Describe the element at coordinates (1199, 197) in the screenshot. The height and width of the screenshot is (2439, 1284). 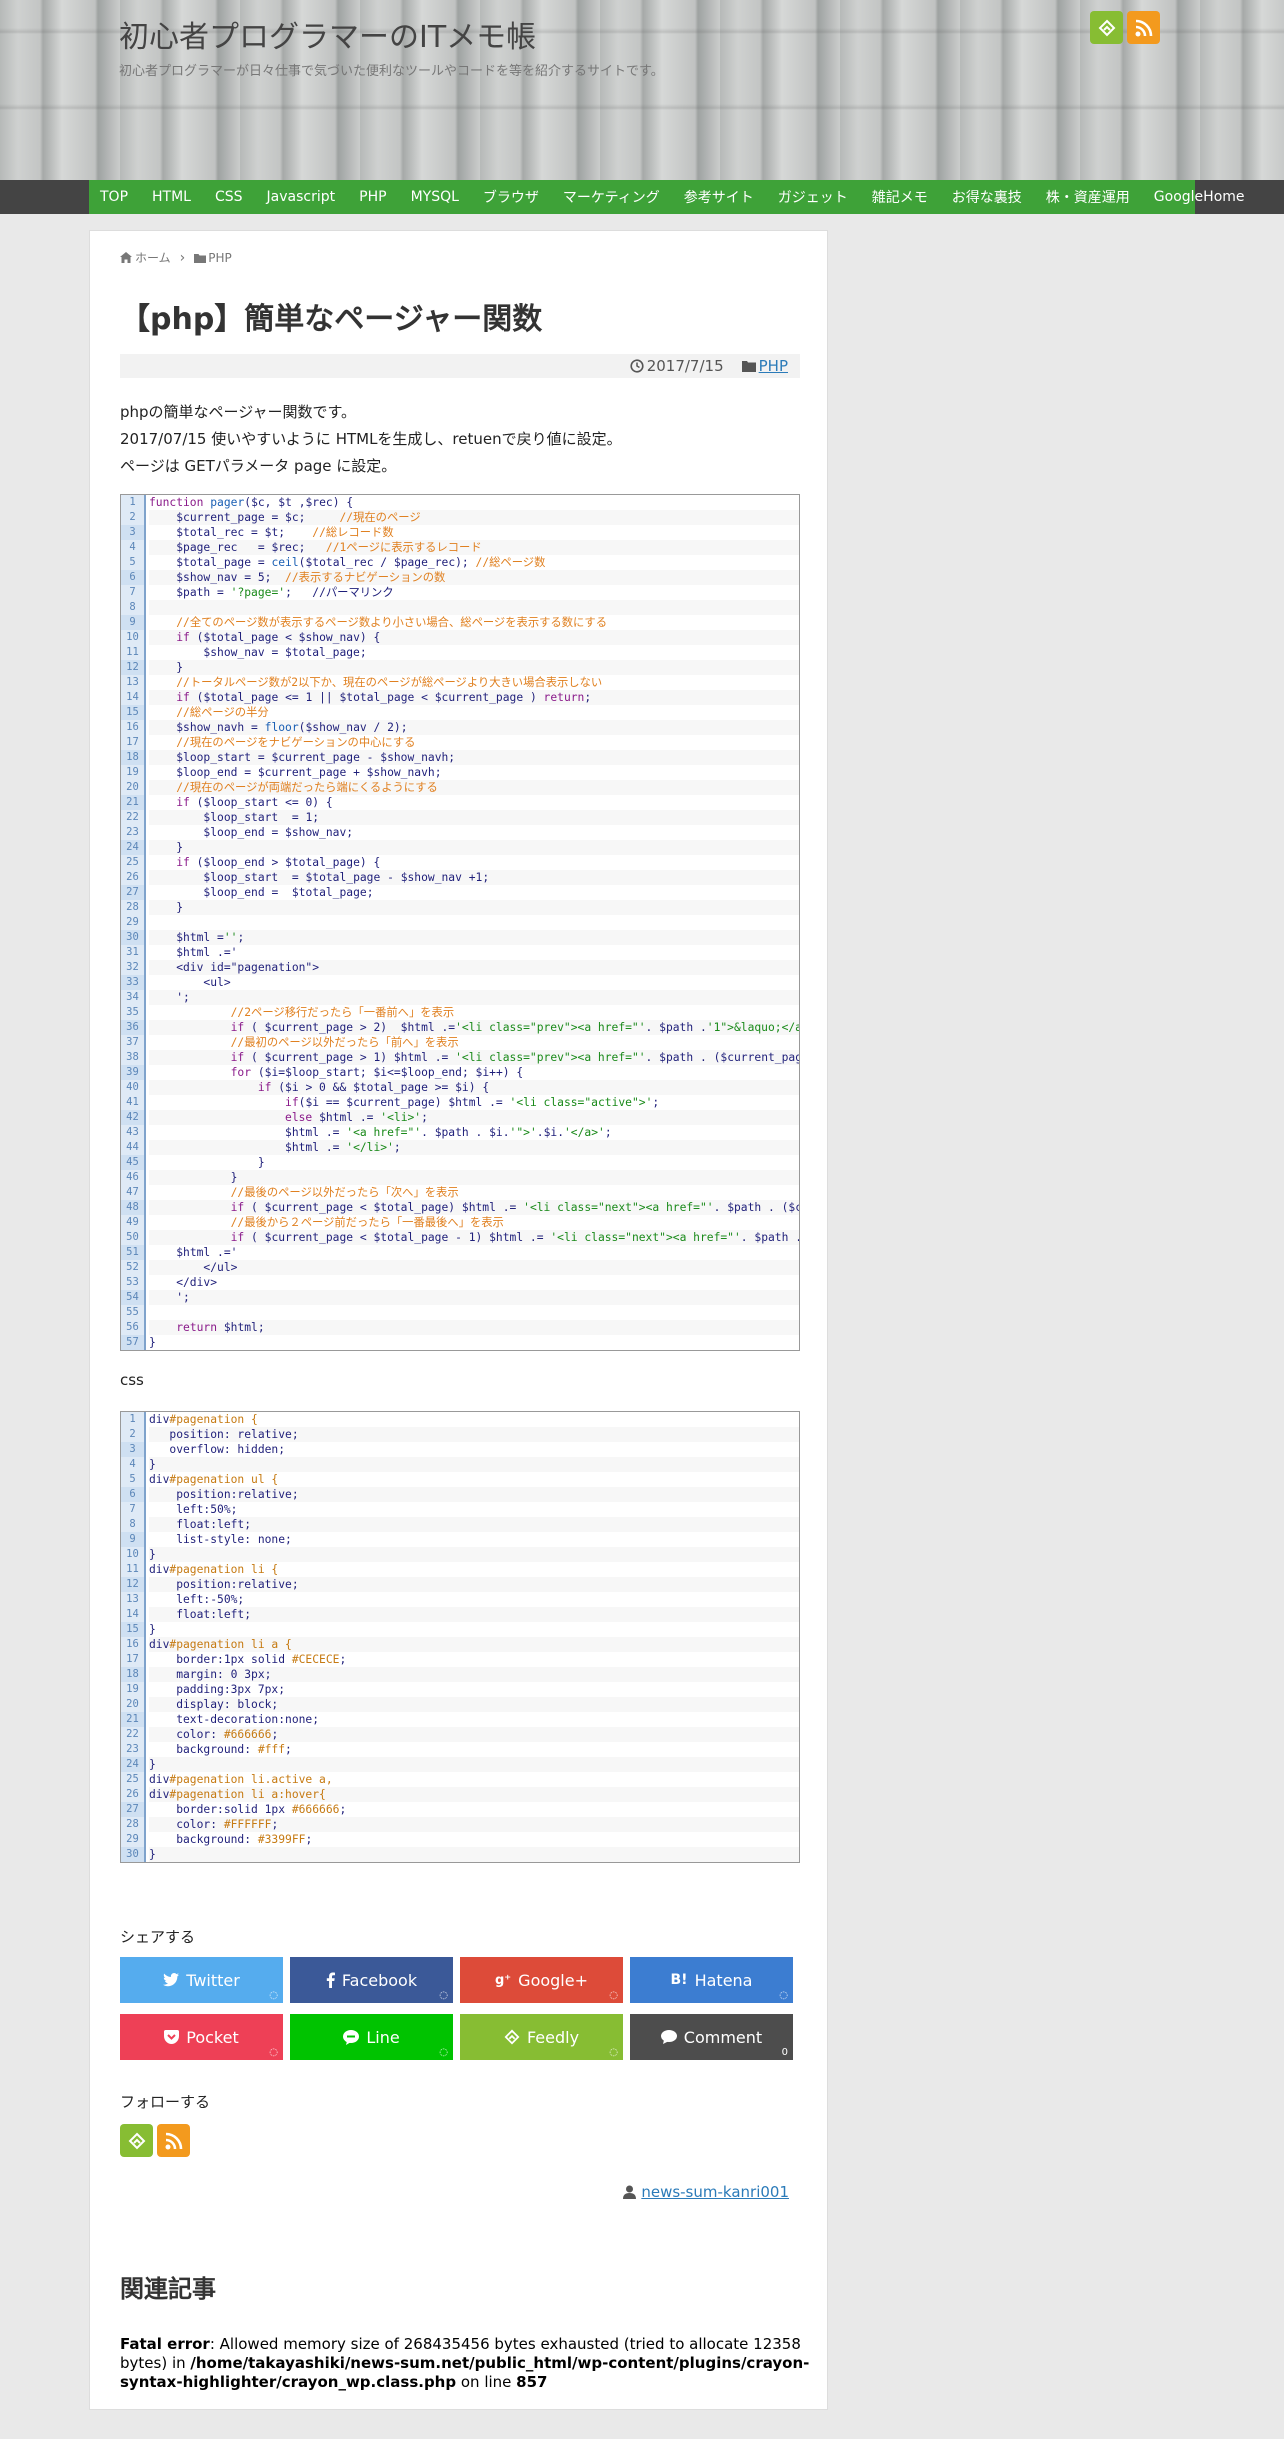
I see `nav-item-googlehome: GoogleHome` at that location.